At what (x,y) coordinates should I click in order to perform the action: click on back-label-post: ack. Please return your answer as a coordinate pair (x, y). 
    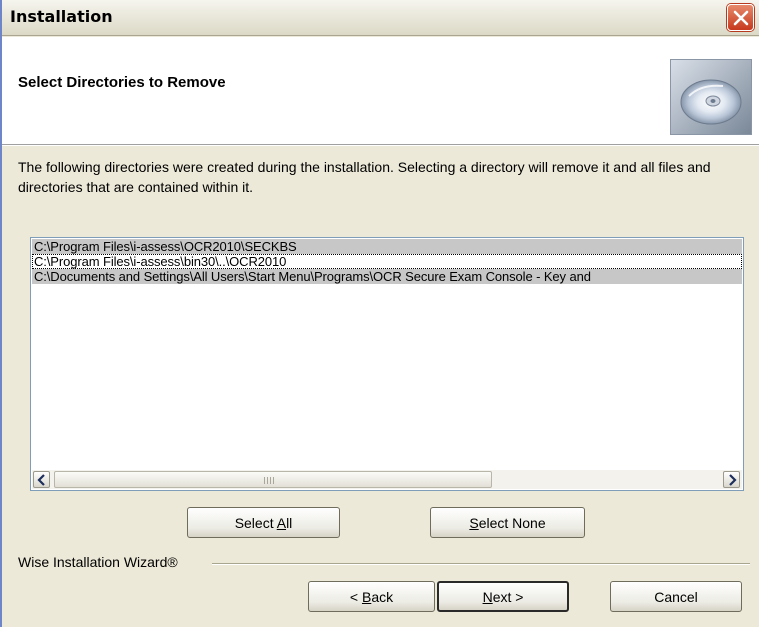
    Looking at the image, I should click on (382, 596).